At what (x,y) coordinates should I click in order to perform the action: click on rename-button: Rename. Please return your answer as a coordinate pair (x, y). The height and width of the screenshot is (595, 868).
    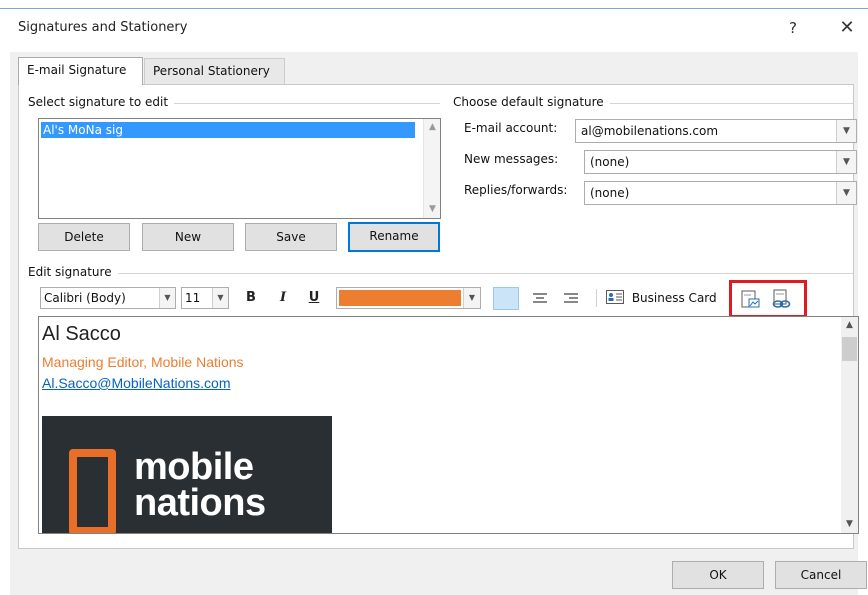
    Looking at the image, I should click on (394, 237).